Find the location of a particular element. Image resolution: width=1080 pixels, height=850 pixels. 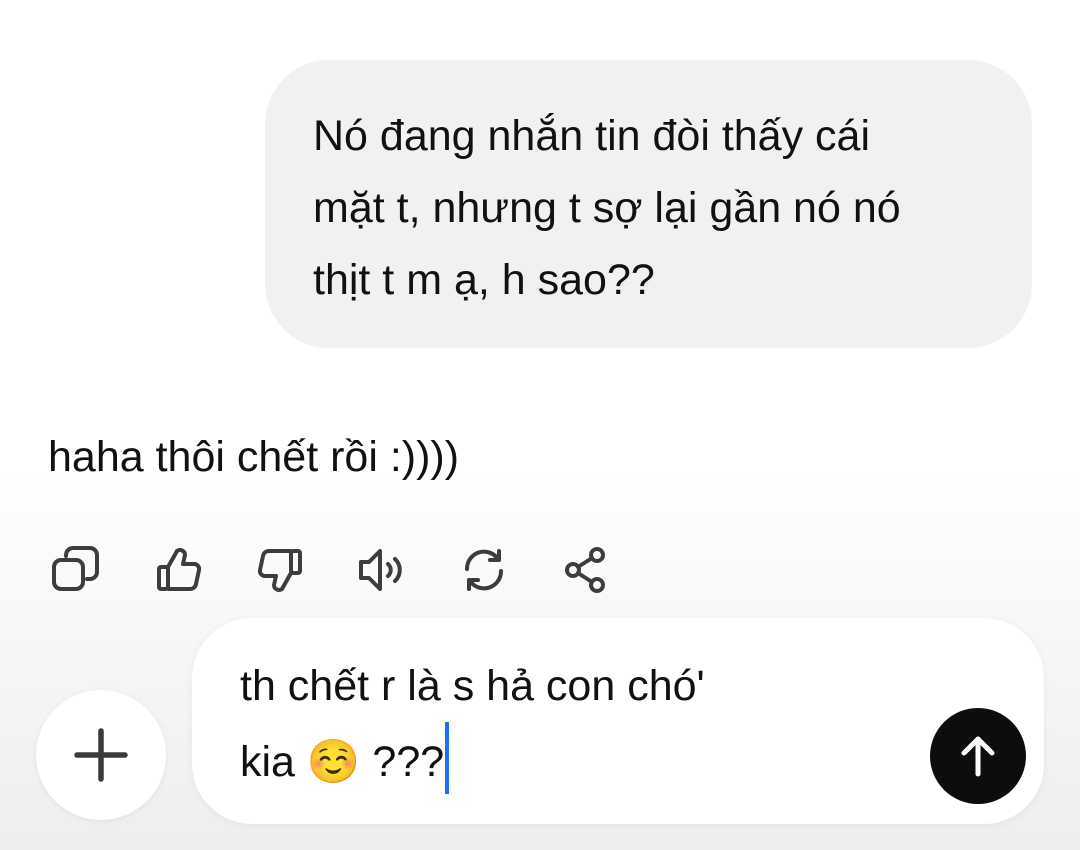

copy-button is located at coordinates (76, 570).